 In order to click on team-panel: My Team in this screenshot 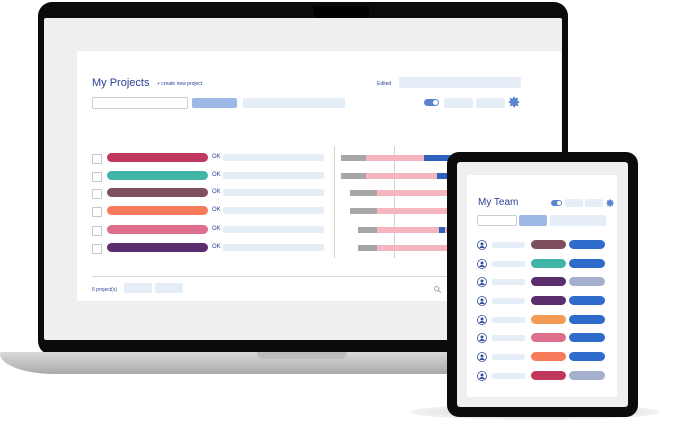, I will do `click(542, 286)`.